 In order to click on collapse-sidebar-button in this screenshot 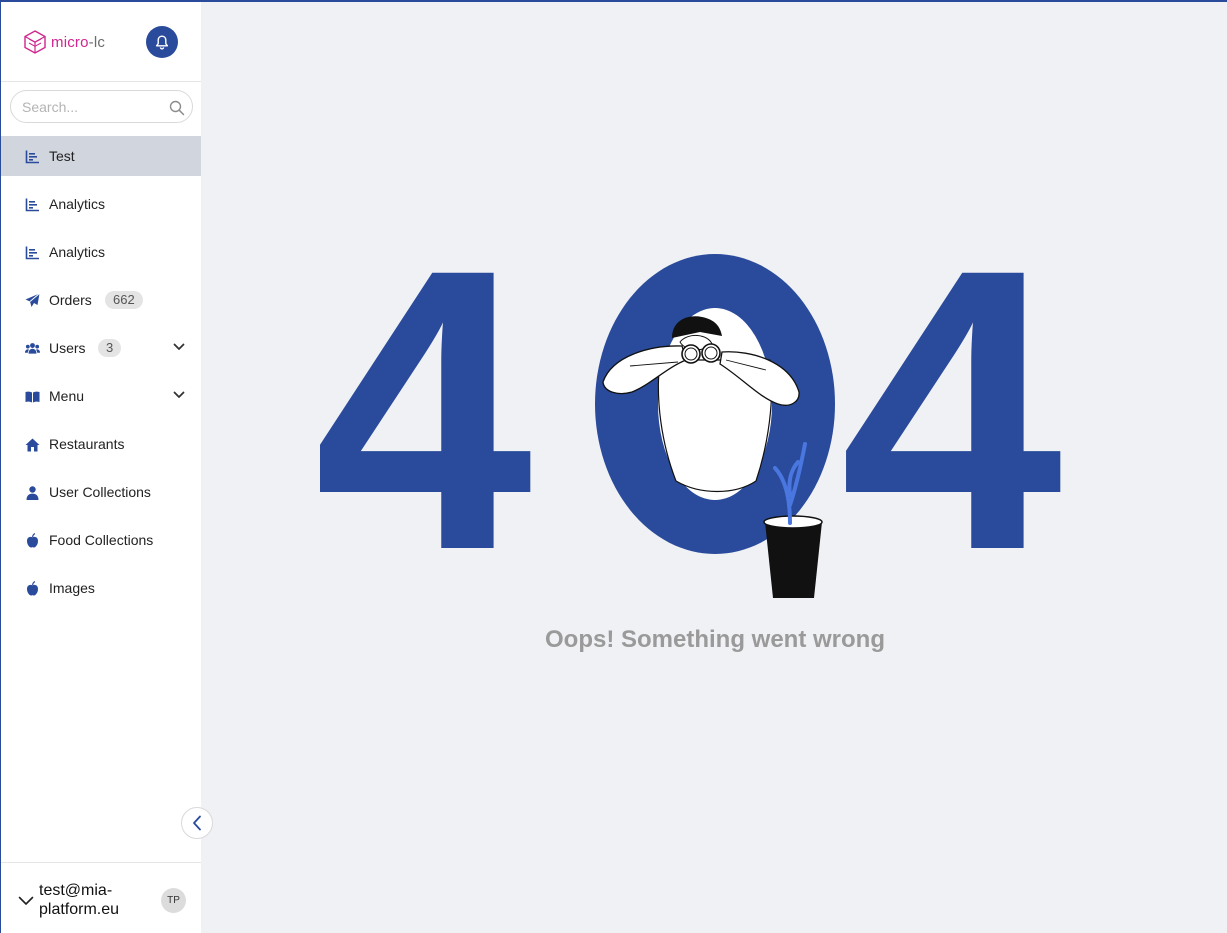, I will do `click(197, 823)`.